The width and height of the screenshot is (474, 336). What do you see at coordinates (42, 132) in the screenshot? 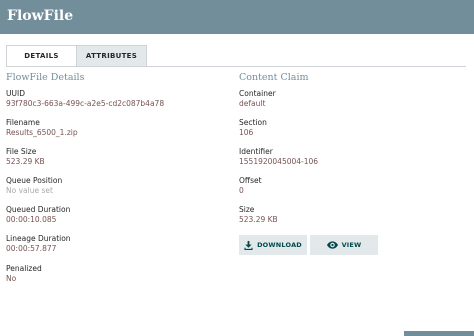
I see `filename-value: Results_6500_1.zip` at bounding box center [42, 132].